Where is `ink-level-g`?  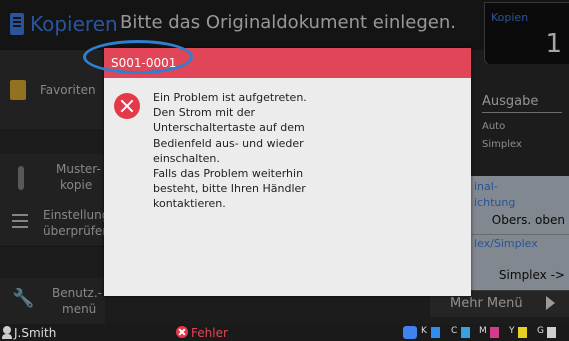 ink-level-g is located at coordinates (551, 332).